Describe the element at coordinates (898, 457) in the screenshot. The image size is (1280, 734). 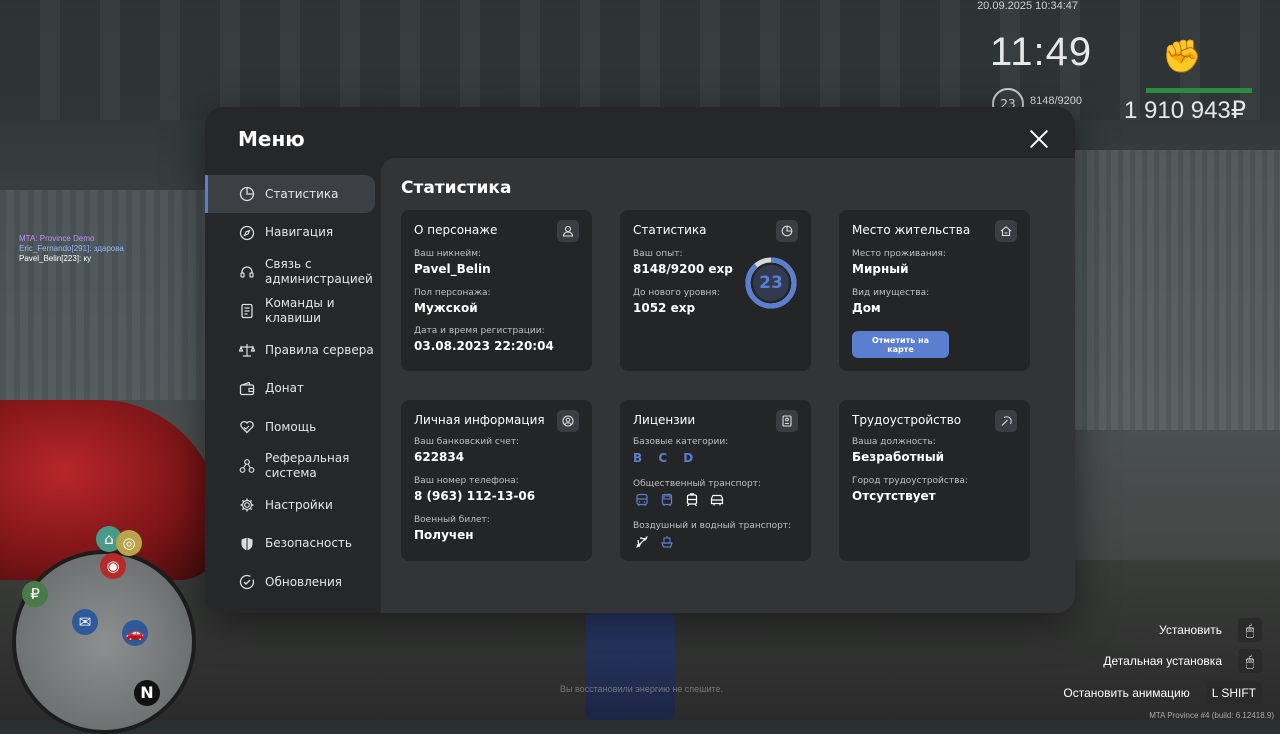
I see `position-value: Безработный` at that location.